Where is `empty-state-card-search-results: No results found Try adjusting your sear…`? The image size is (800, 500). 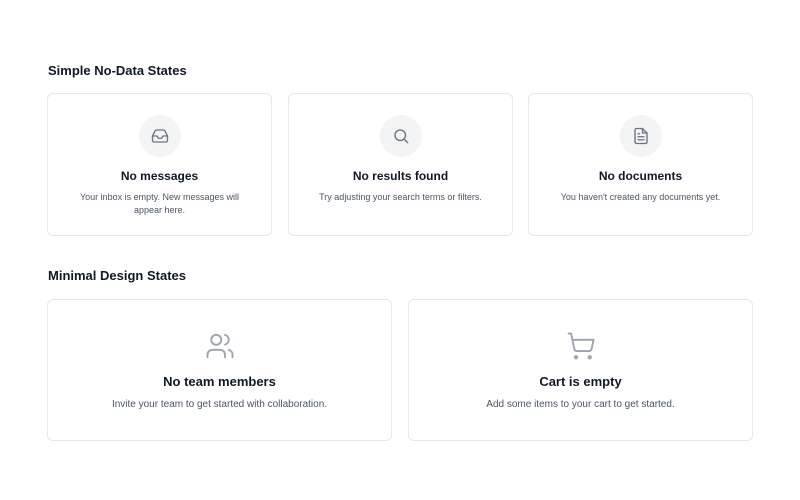
empty-state-card-search-results: No results found Try adjusting your sear… is located at coordinates (400, 164).